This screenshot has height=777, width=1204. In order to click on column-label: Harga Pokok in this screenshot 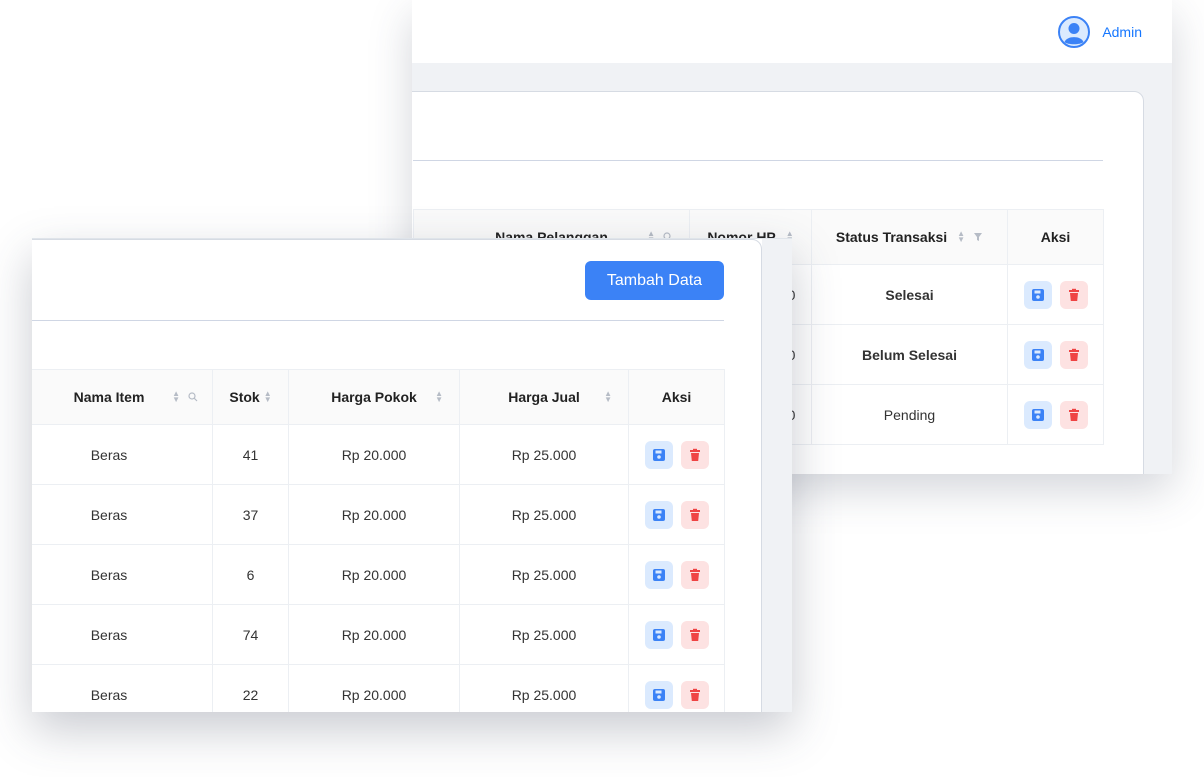, I will do `click(374, 397)`.